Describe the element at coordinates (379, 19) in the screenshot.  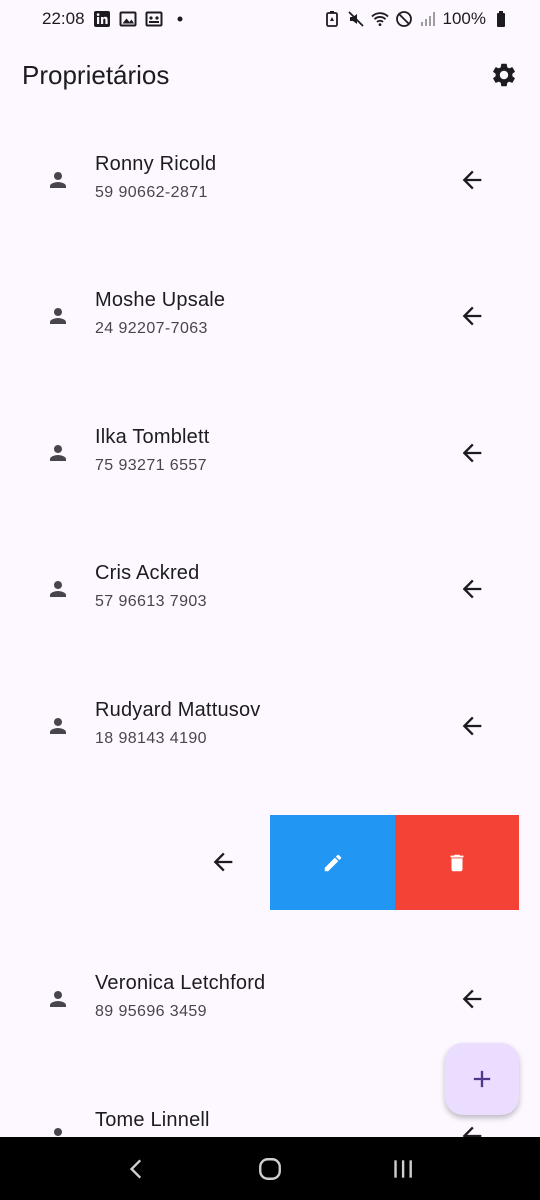
I see `wifi-icon` at that location.